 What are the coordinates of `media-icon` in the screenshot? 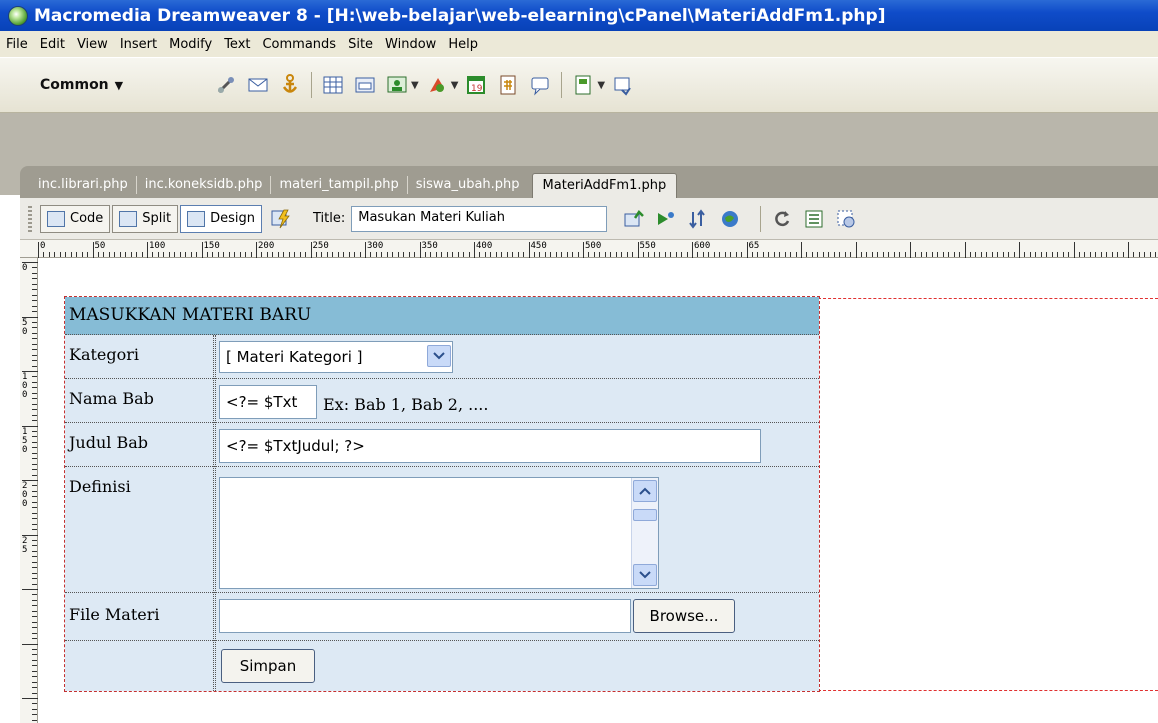 It's located at (437, 85).